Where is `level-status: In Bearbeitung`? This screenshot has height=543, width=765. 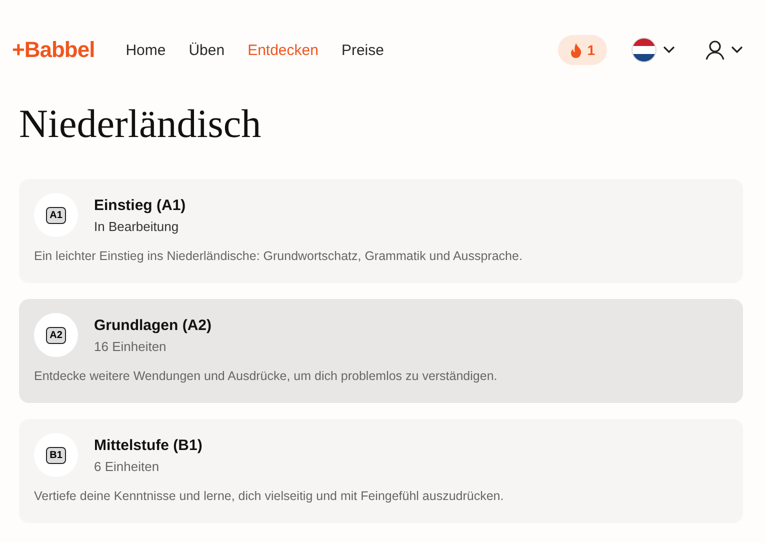
level-status: In Bearbeitung is located at coordinates (137, 226).